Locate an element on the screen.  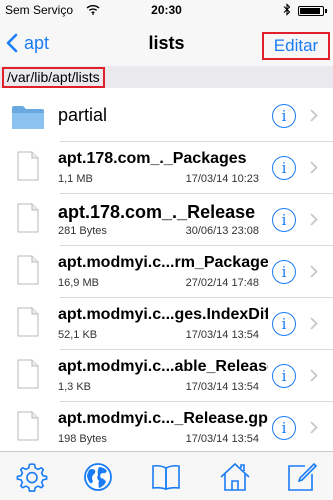
battery-level is located at coordinates (310, 11).